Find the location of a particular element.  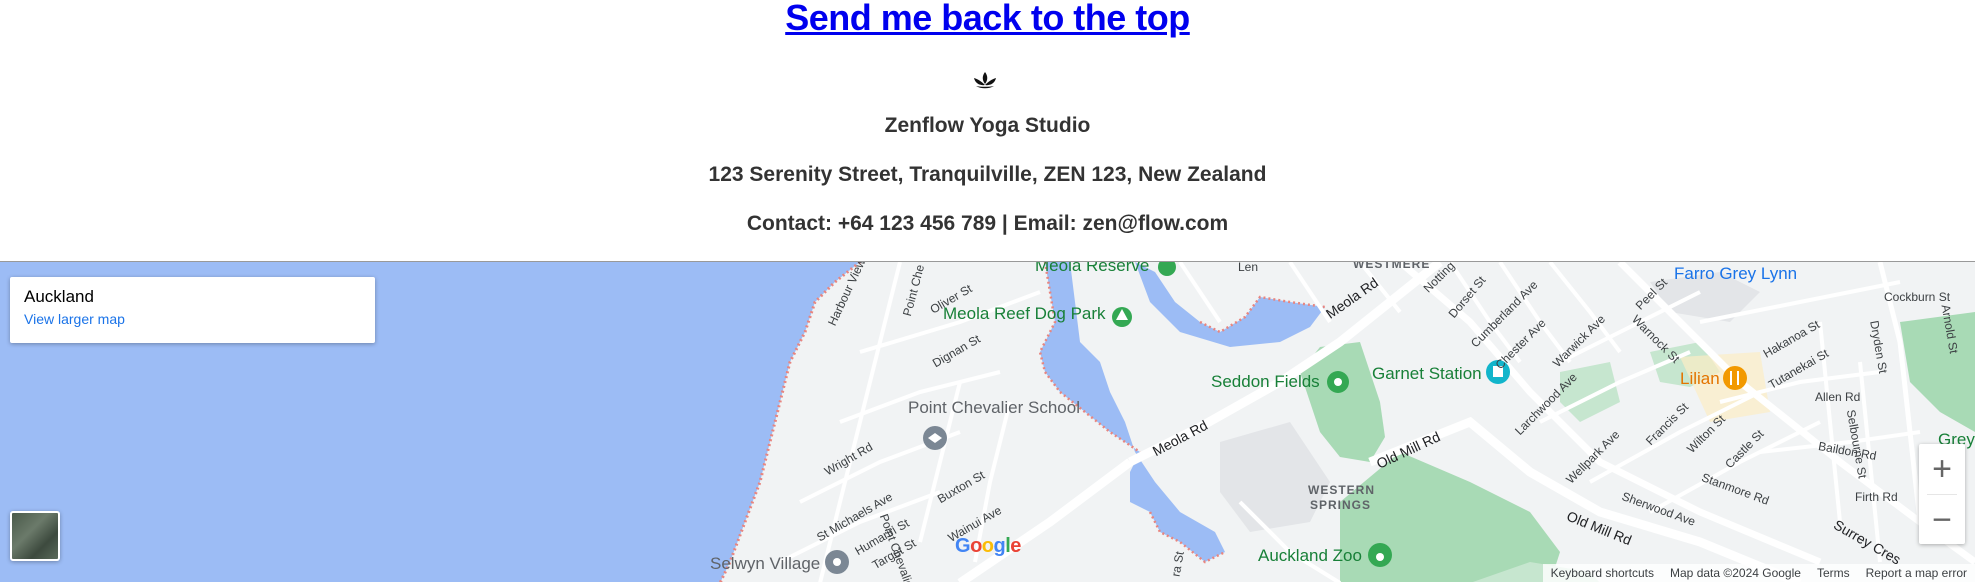

satellite-toggle-button is located at coordinates (35, 536).